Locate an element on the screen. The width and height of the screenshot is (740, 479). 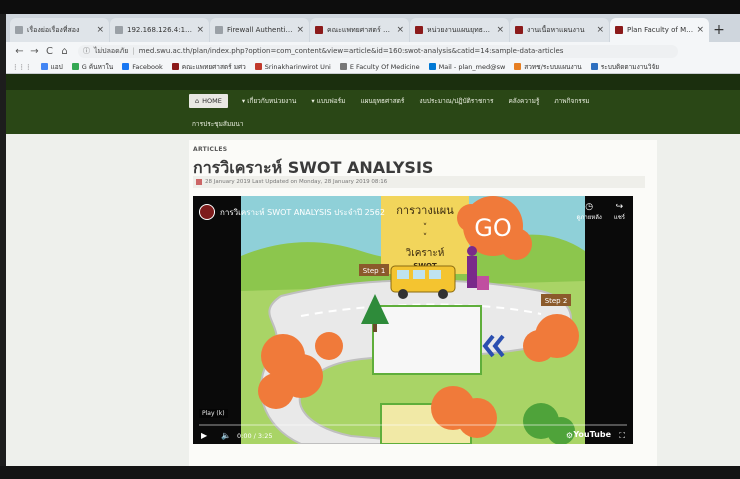
nav-item-strategy: แผนยุทธศาสตร์ is located at coordinates (382, 101).